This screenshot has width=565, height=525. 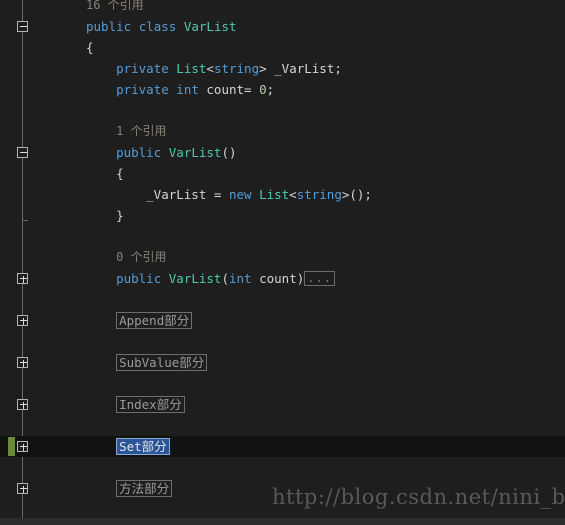 I want to click on code-text: public class VarList, so click(x=161, y=26).